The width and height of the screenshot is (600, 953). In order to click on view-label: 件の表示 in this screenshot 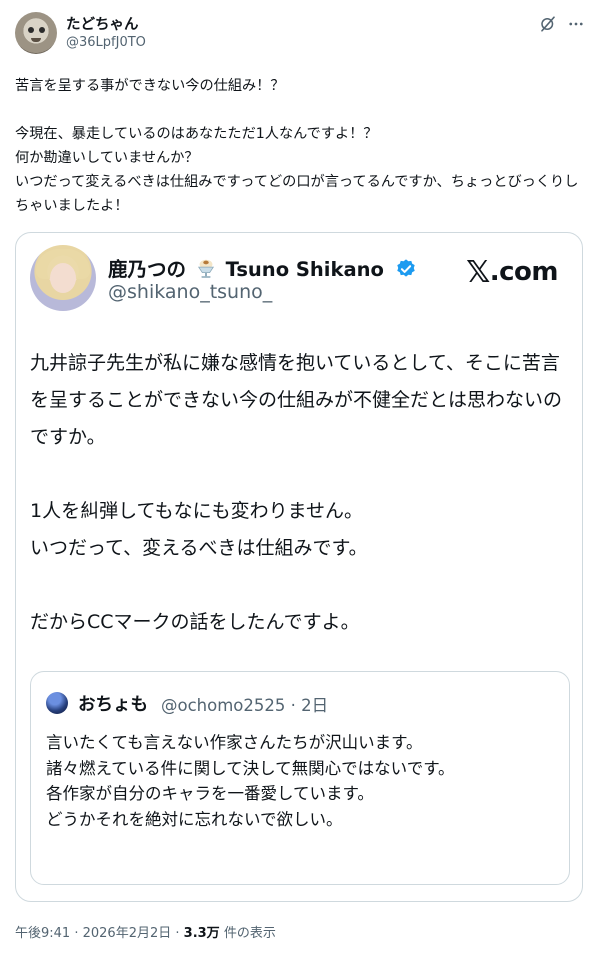, I will do `click(247, 933)`.